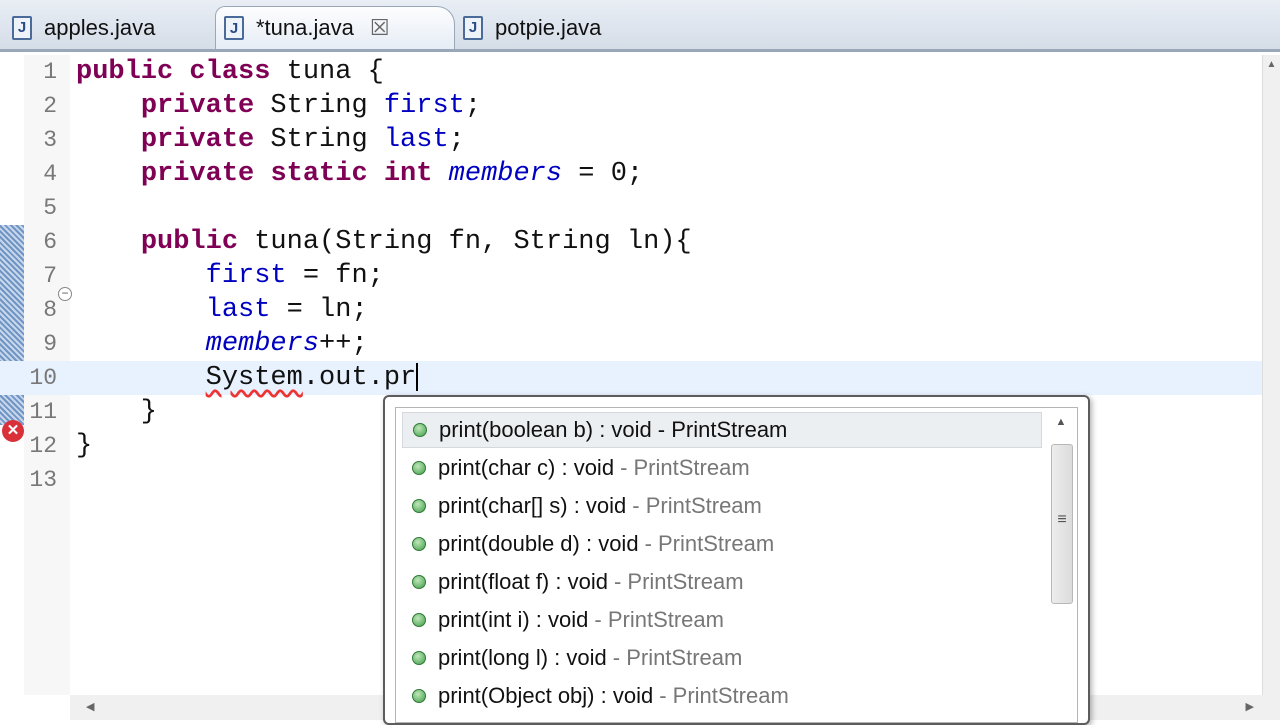 This screenshot has width=1280, height=725. I want to click on tab-potpiejava: Jpotpie.java, so click(555, 27).